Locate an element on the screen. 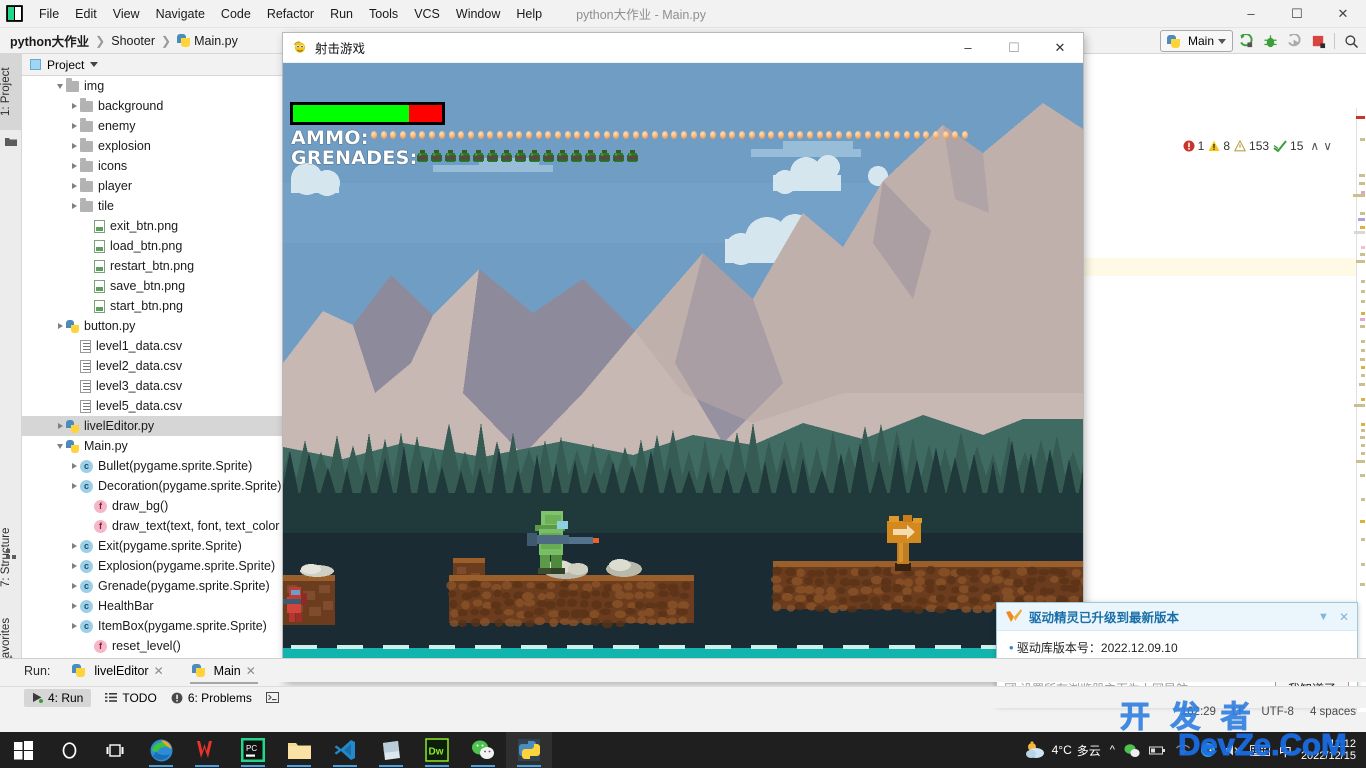 This screenshot has width=1366, height=768. menu-item-navigate: Navigate is located at coordinates (180, 14).